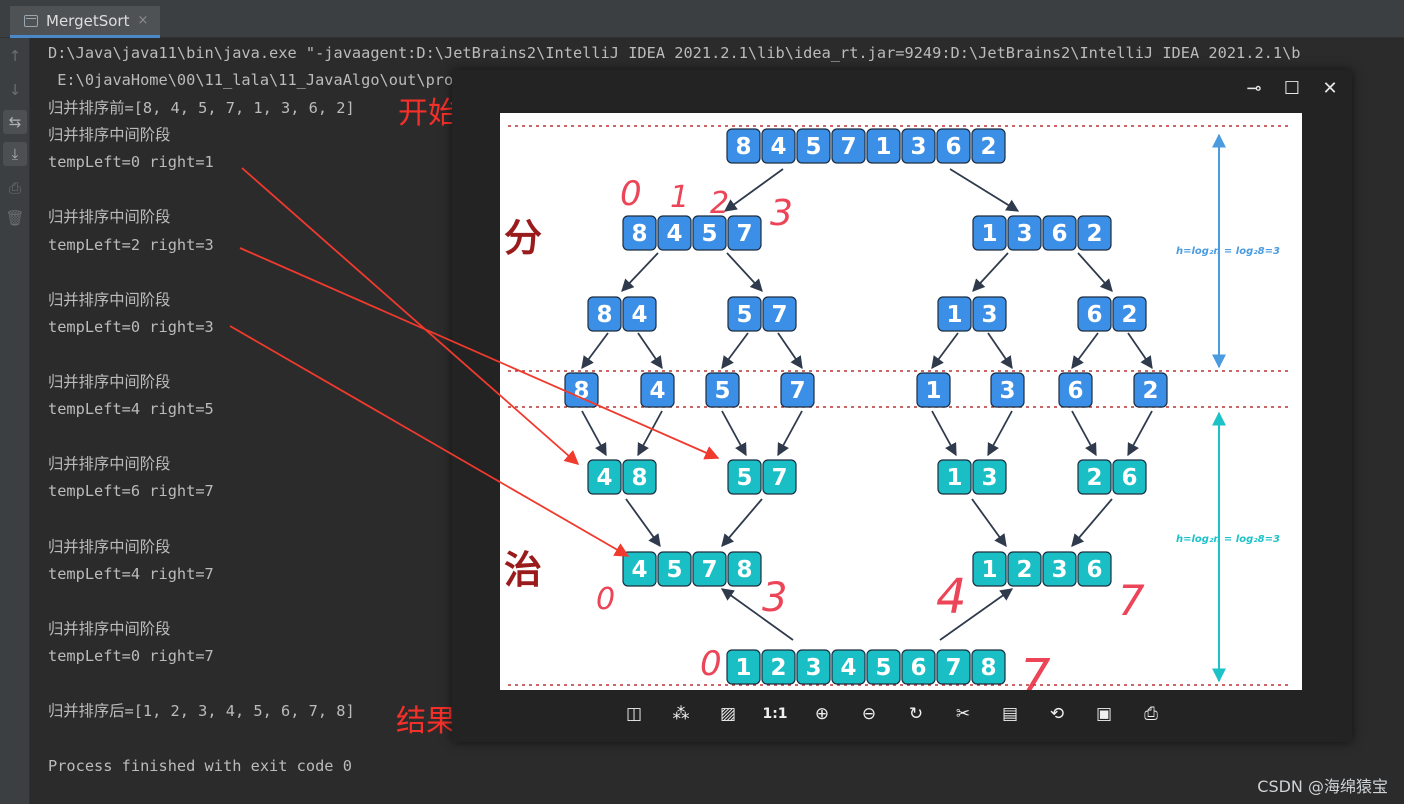 The height and width of the screenshot is (804, 1404). What do you see at coordinates (15, 218) in the screenshot?
I see `trash-icon: 🗑` at bounding box center [15, 218].